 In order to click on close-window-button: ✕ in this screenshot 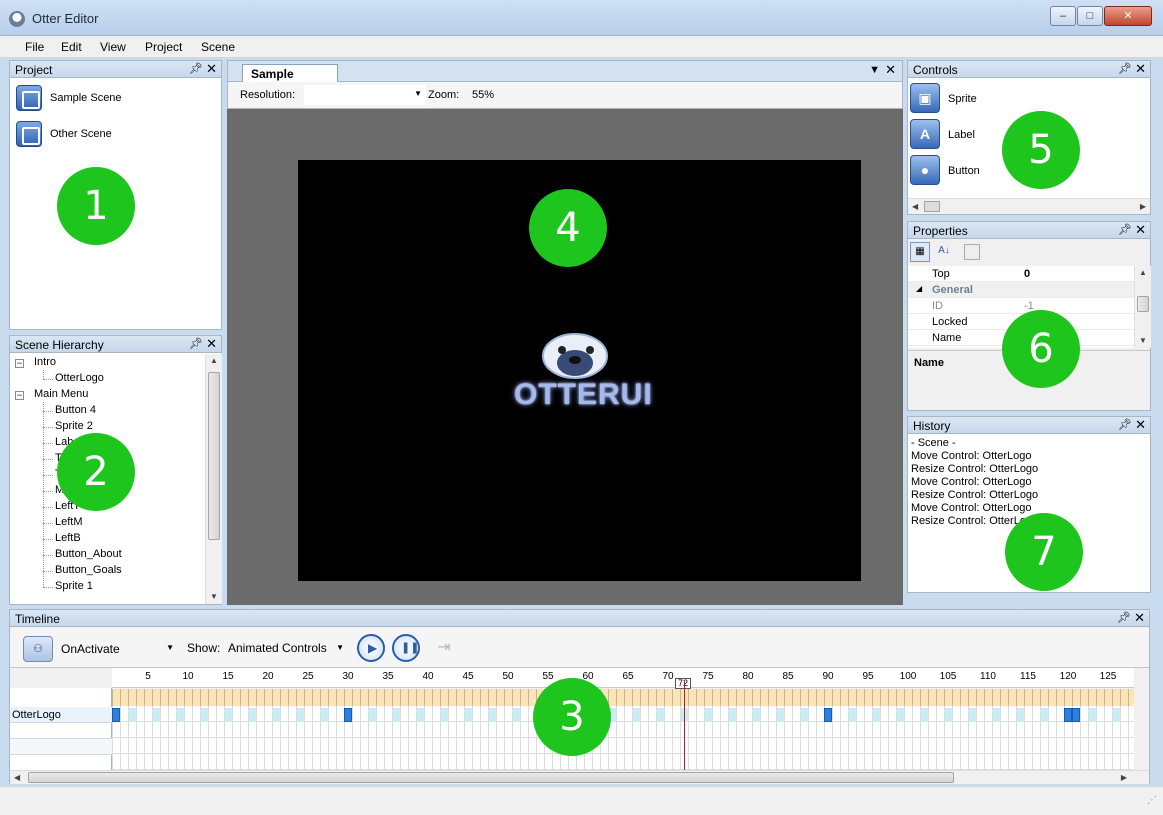, I will do `click(1128, 16)`.